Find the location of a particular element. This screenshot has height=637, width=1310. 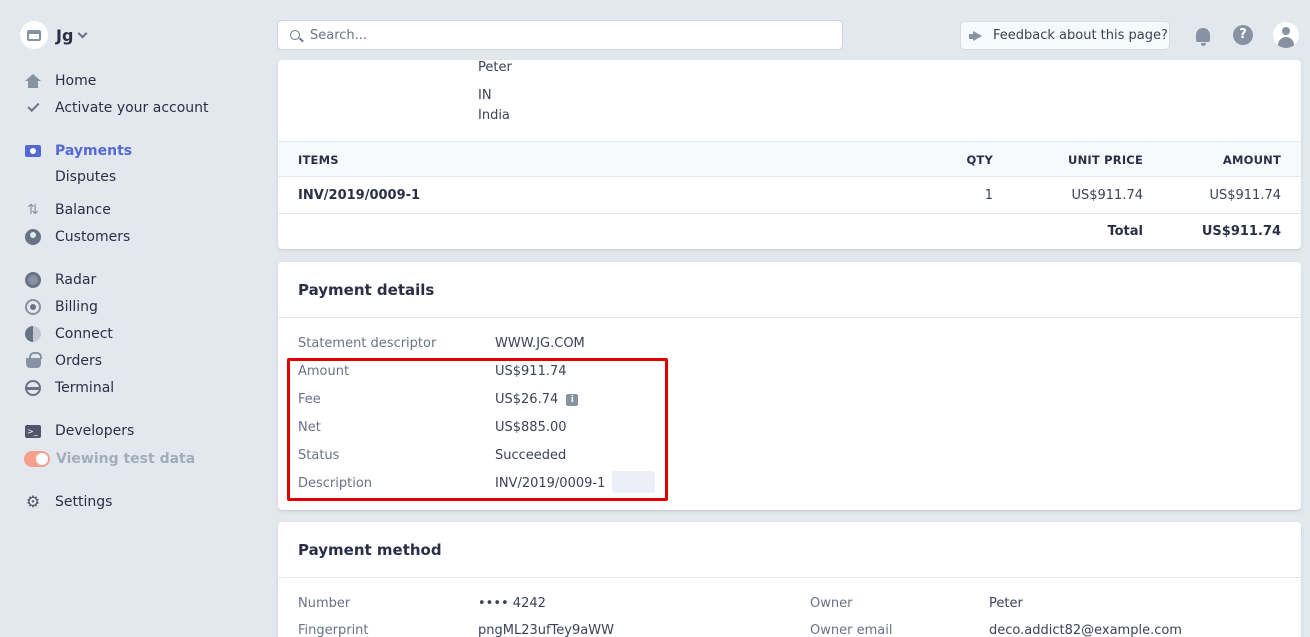

feedback-label: Feedback about this page? is located at coordinates (1080, 35).